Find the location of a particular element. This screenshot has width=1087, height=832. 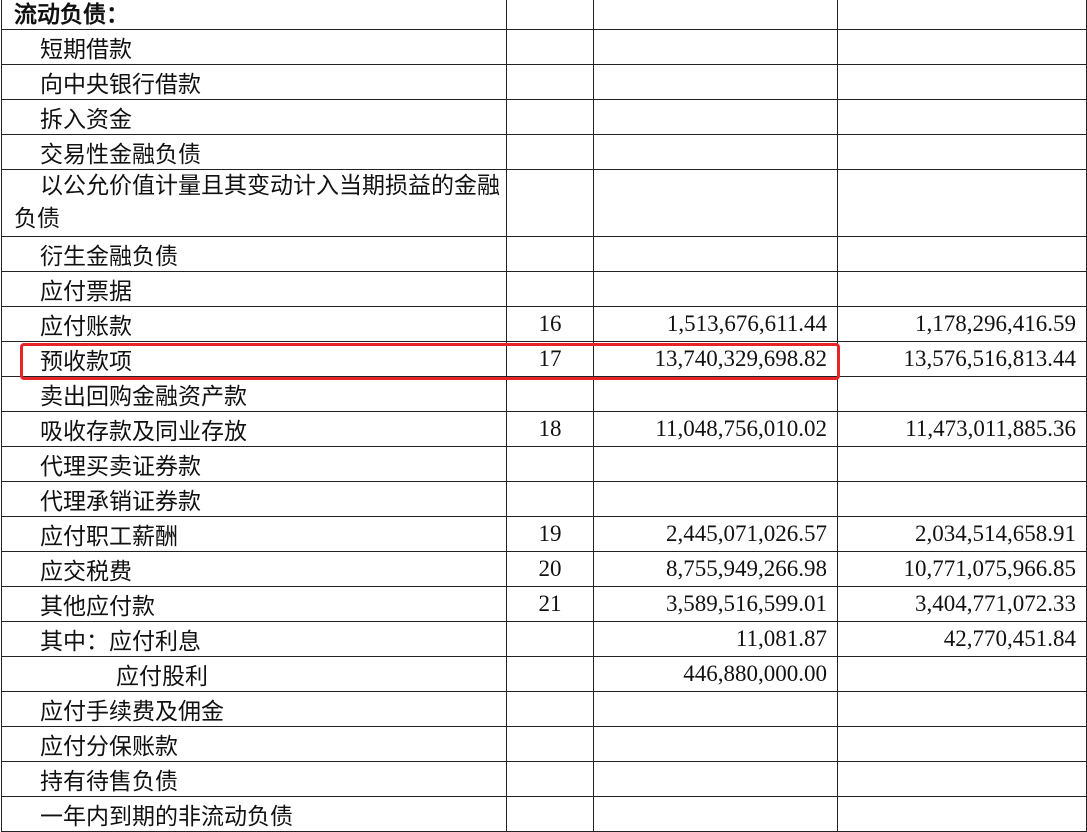

prior-period-cell: 1,178,296,416.59 is located at coordinates (962, 324).